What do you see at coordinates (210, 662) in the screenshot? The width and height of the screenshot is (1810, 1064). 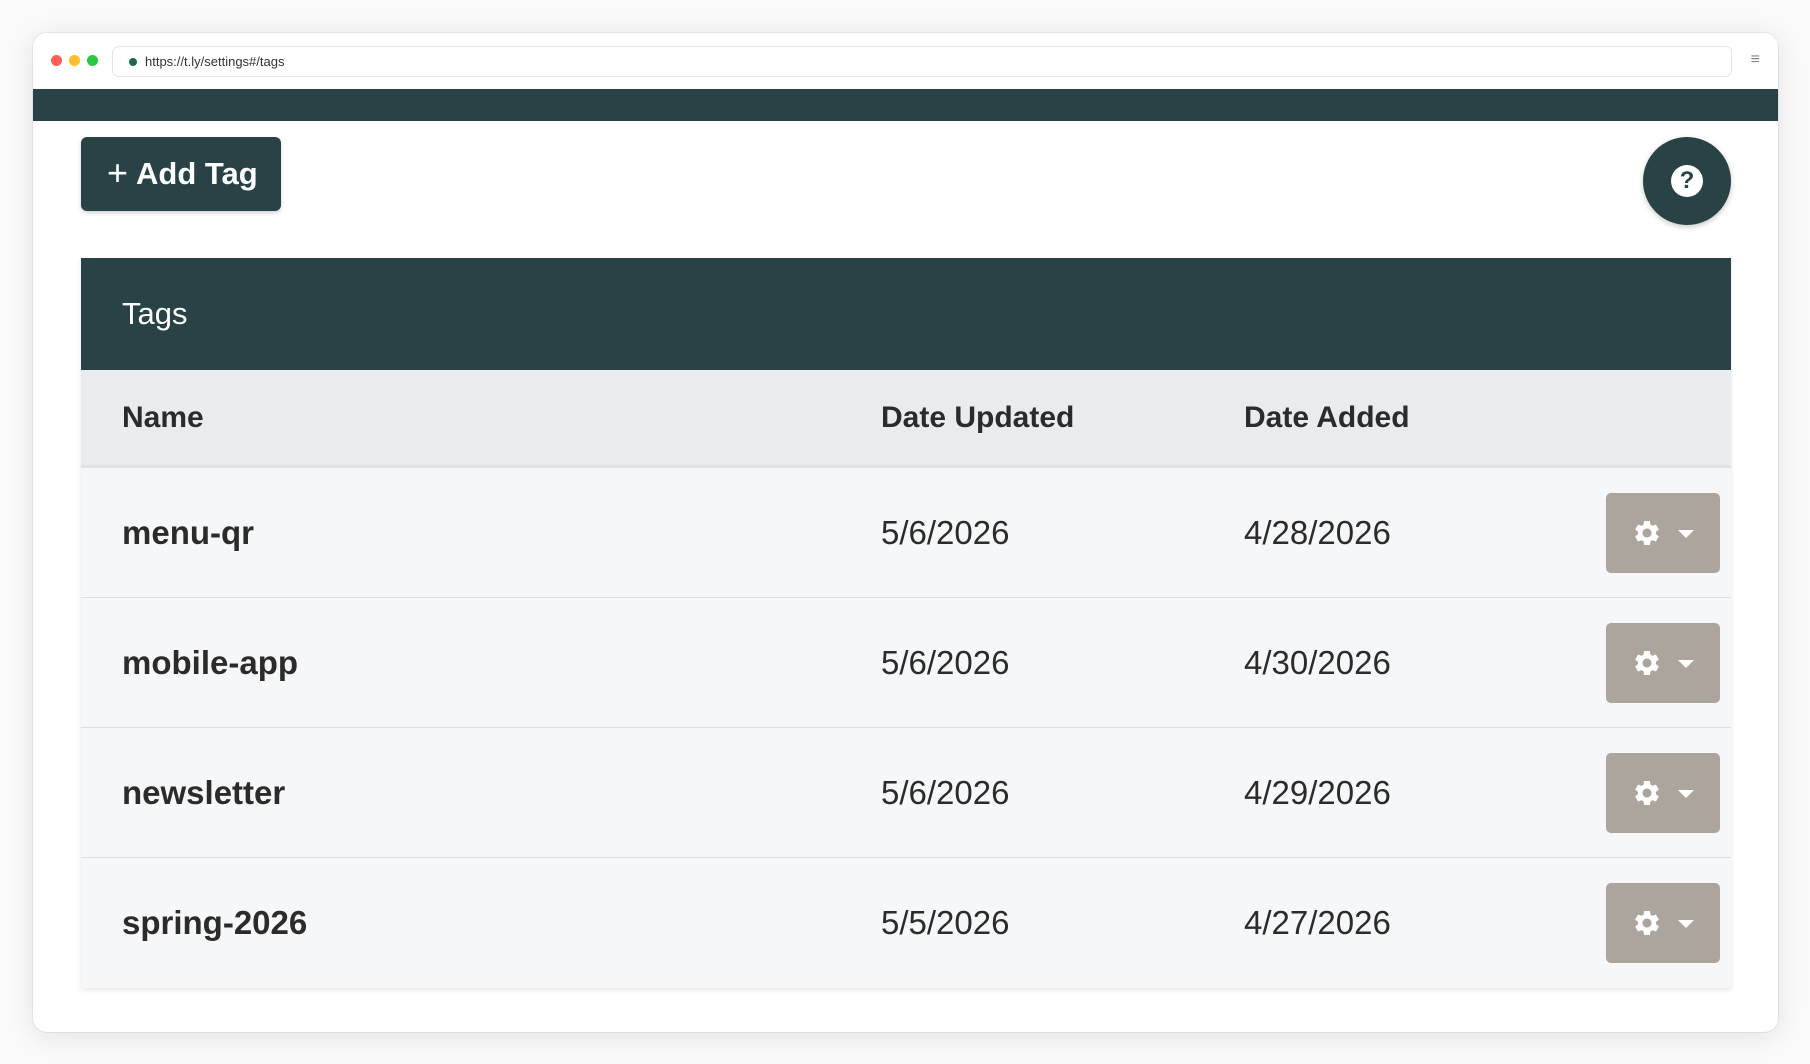 I see `tag-name: mobile-app` at bounding box center [210, 662].